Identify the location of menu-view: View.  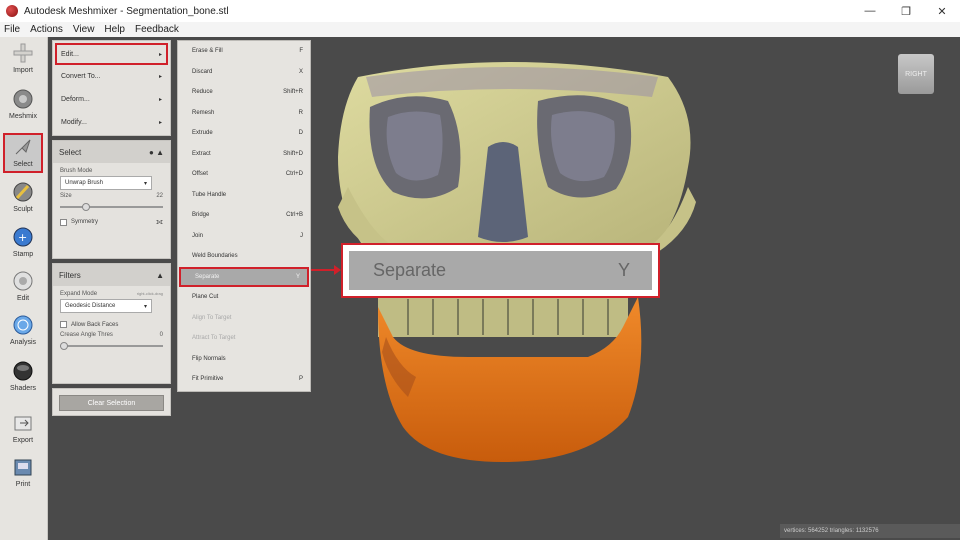
(84, 29).